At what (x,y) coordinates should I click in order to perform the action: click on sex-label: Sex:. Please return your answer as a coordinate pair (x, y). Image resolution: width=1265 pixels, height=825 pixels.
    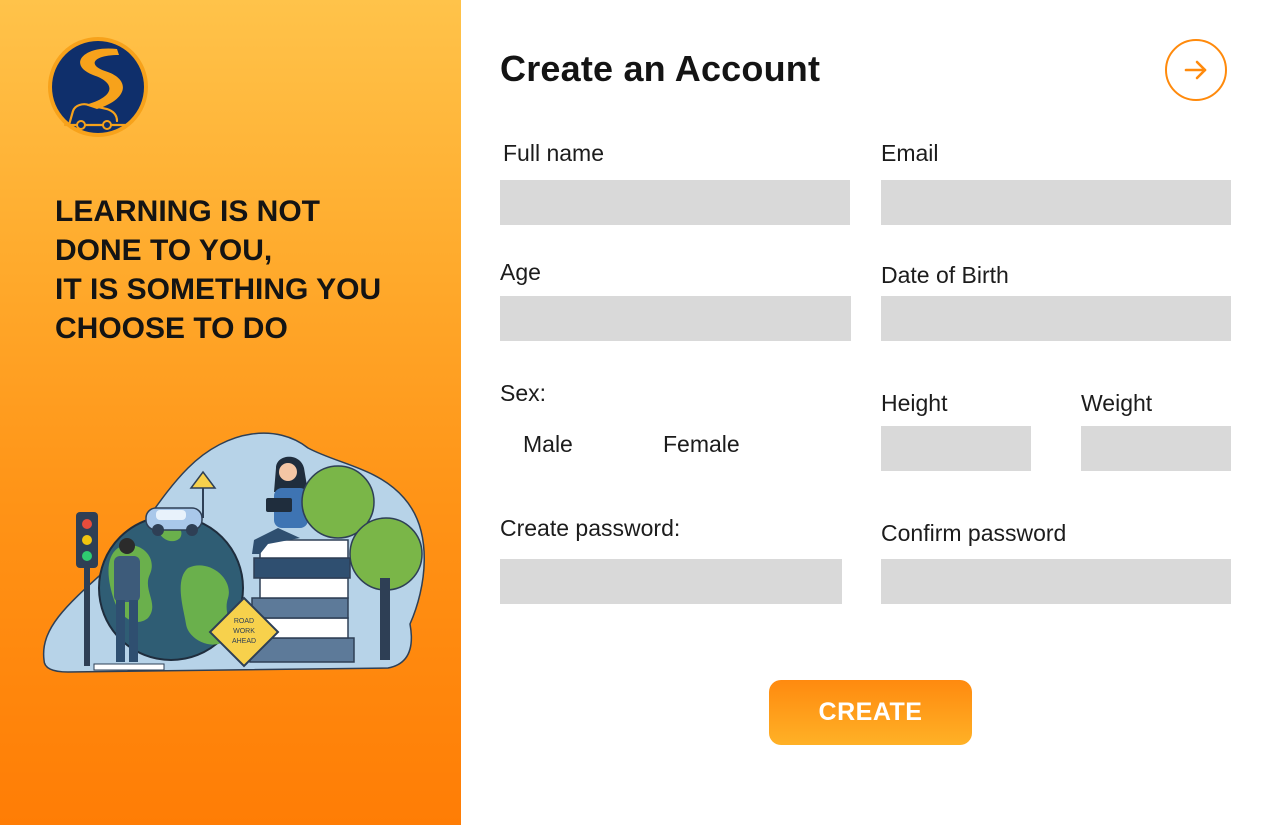
    Looking at the image, I should click on (523, 393).